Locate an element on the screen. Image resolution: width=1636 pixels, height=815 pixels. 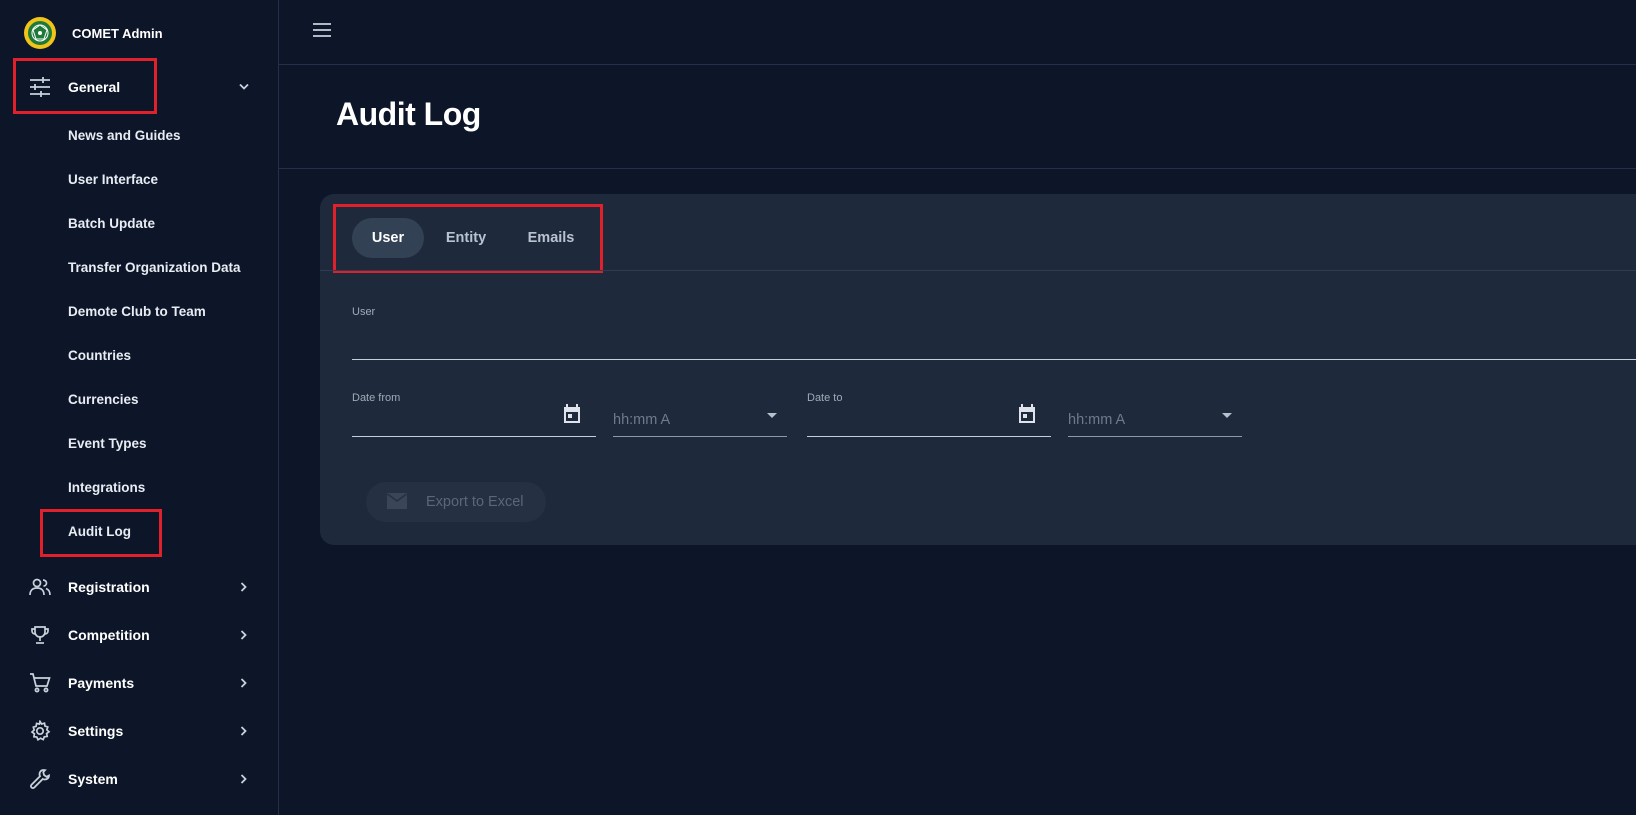
topbar is located at coordinates (957, 32).